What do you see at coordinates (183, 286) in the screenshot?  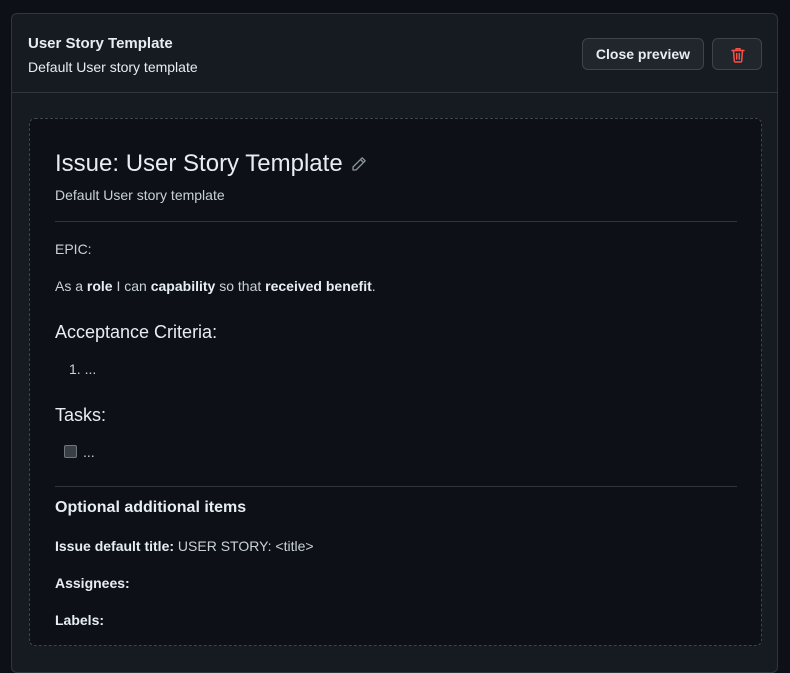 I see `story-capability: capability` at bounding box center [183, 286].